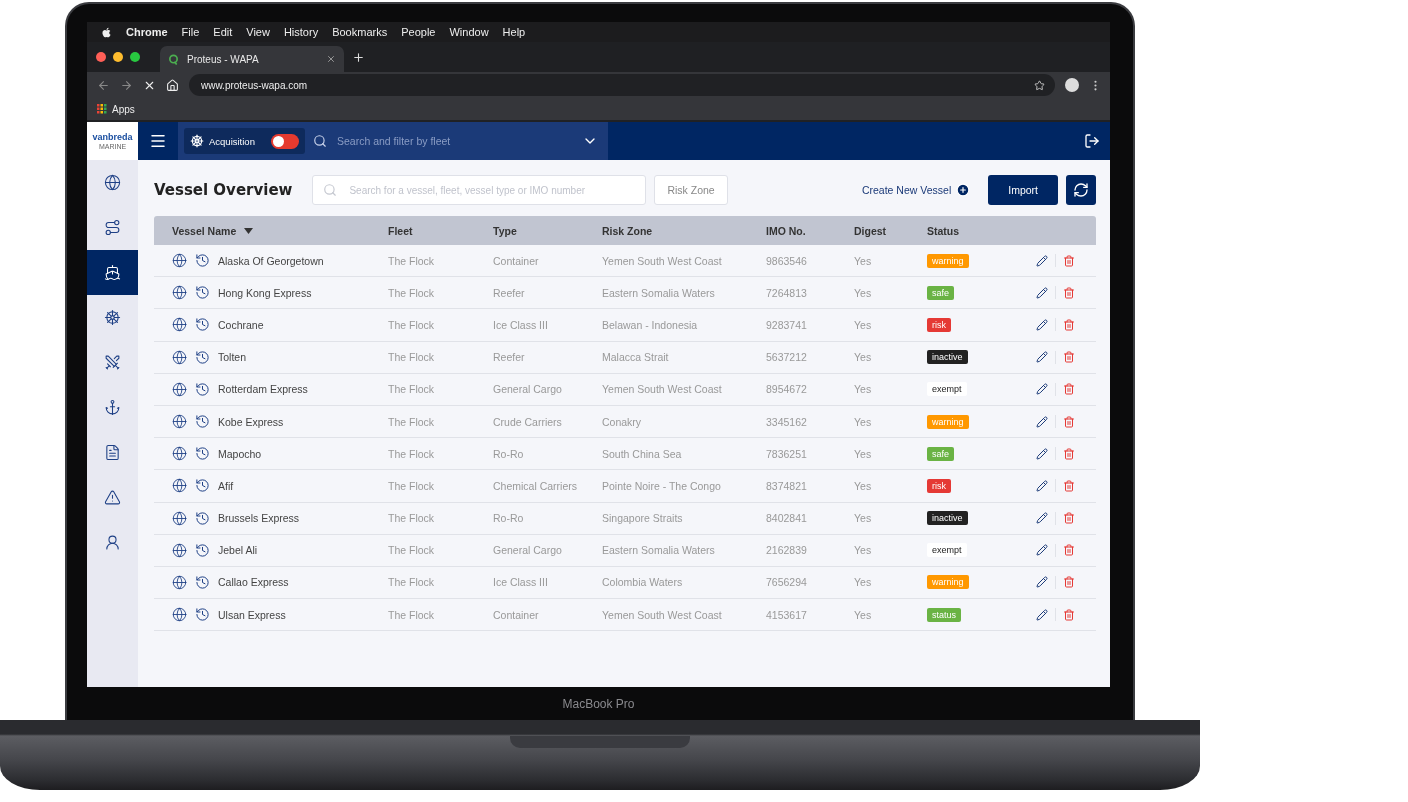  What do you see at coordinates (454, 141) in the screenshot?
I see `fleet-search-field: Search and filter by fleet` at bounding box center [454, 141].